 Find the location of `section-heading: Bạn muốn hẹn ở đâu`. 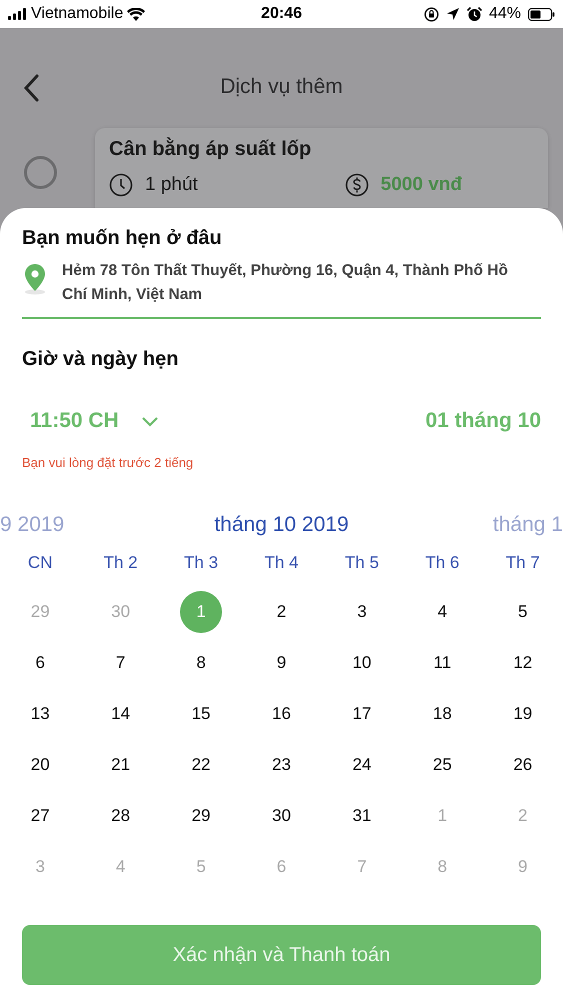

section-heading: Bạn muốn hẹn ở đâu is located at coordinates (122, 238).